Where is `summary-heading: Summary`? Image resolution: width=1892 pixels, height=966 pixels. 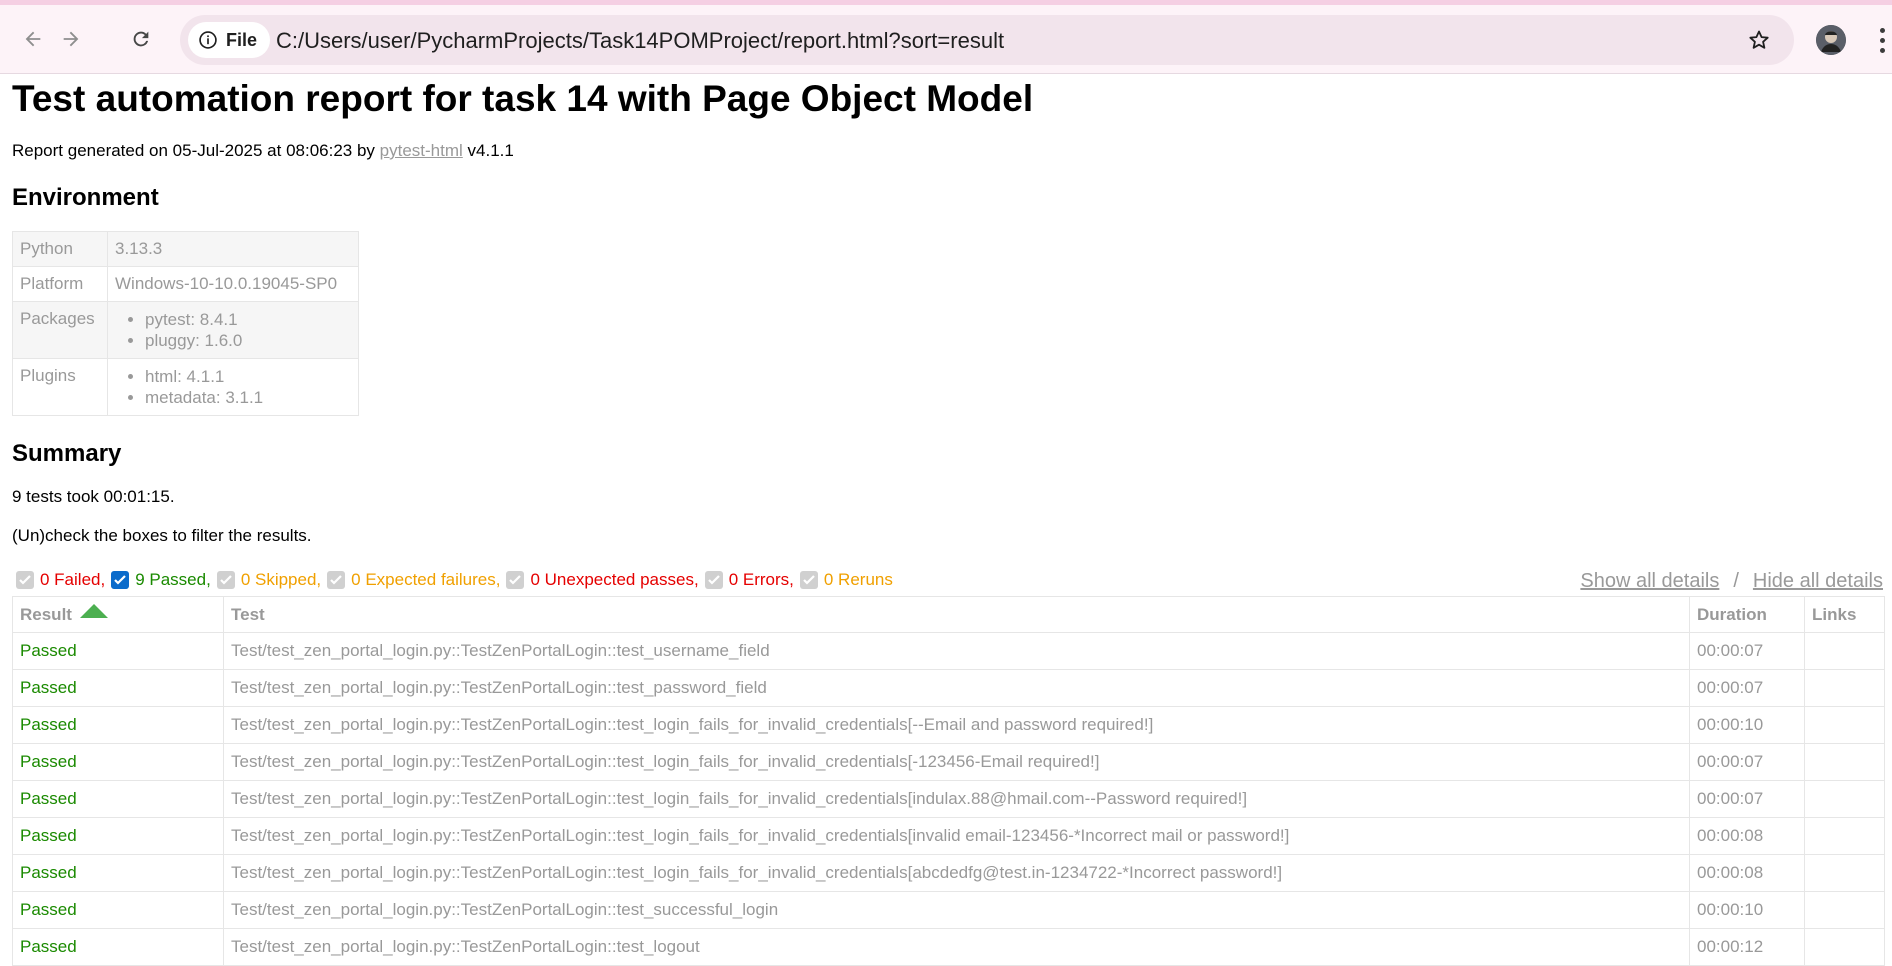 summary-heading: Summary is located at coordinates (67, 453).